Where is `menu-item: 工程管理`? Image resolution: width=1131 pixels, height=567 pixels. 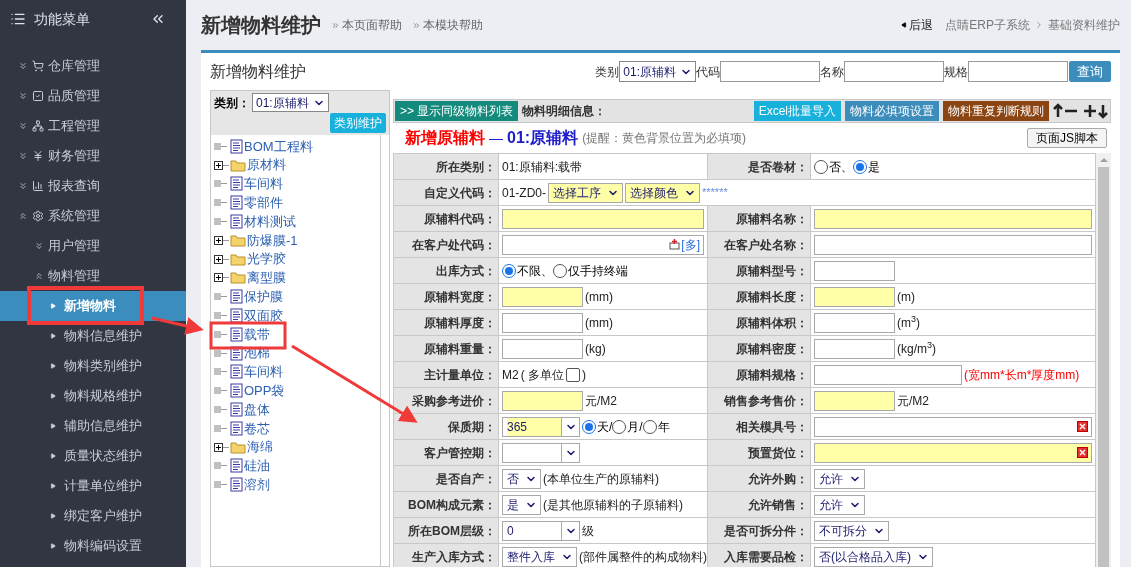 menu-item: 工程管理 is located at coordinates (93, 126).